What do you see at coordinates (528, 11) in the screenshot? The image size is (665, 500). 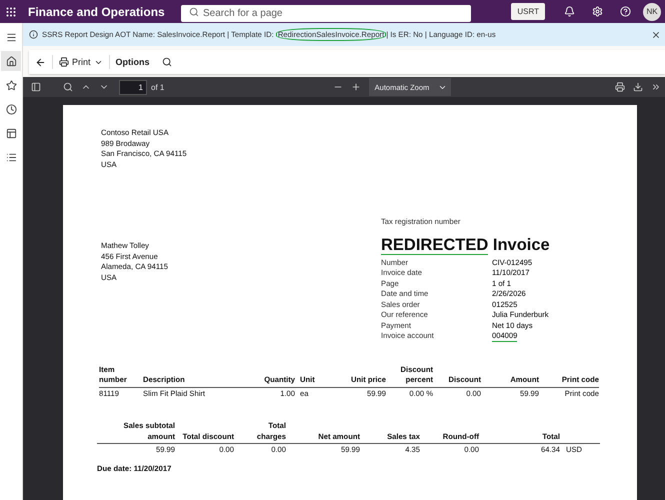 I see `company-button: USRT` at bounding box center [528, 11].